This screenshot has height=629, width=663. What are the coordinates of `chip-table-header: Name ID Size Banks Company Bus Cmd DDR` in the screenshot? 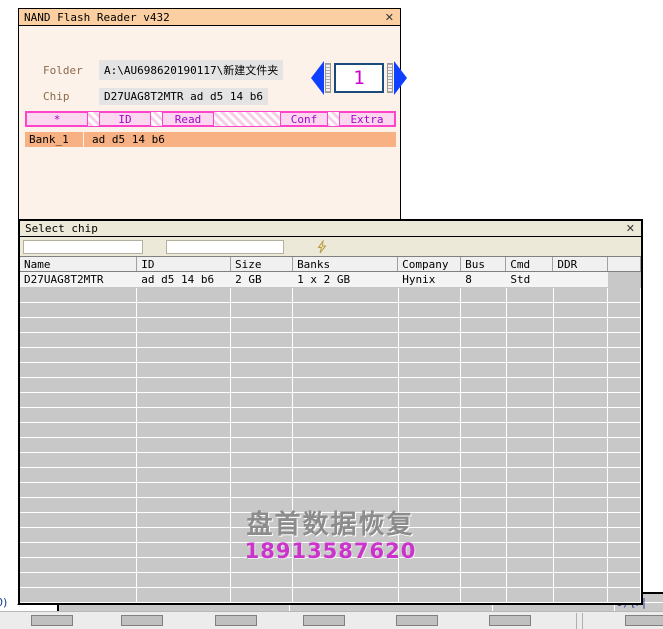 It's located at (330, 264).